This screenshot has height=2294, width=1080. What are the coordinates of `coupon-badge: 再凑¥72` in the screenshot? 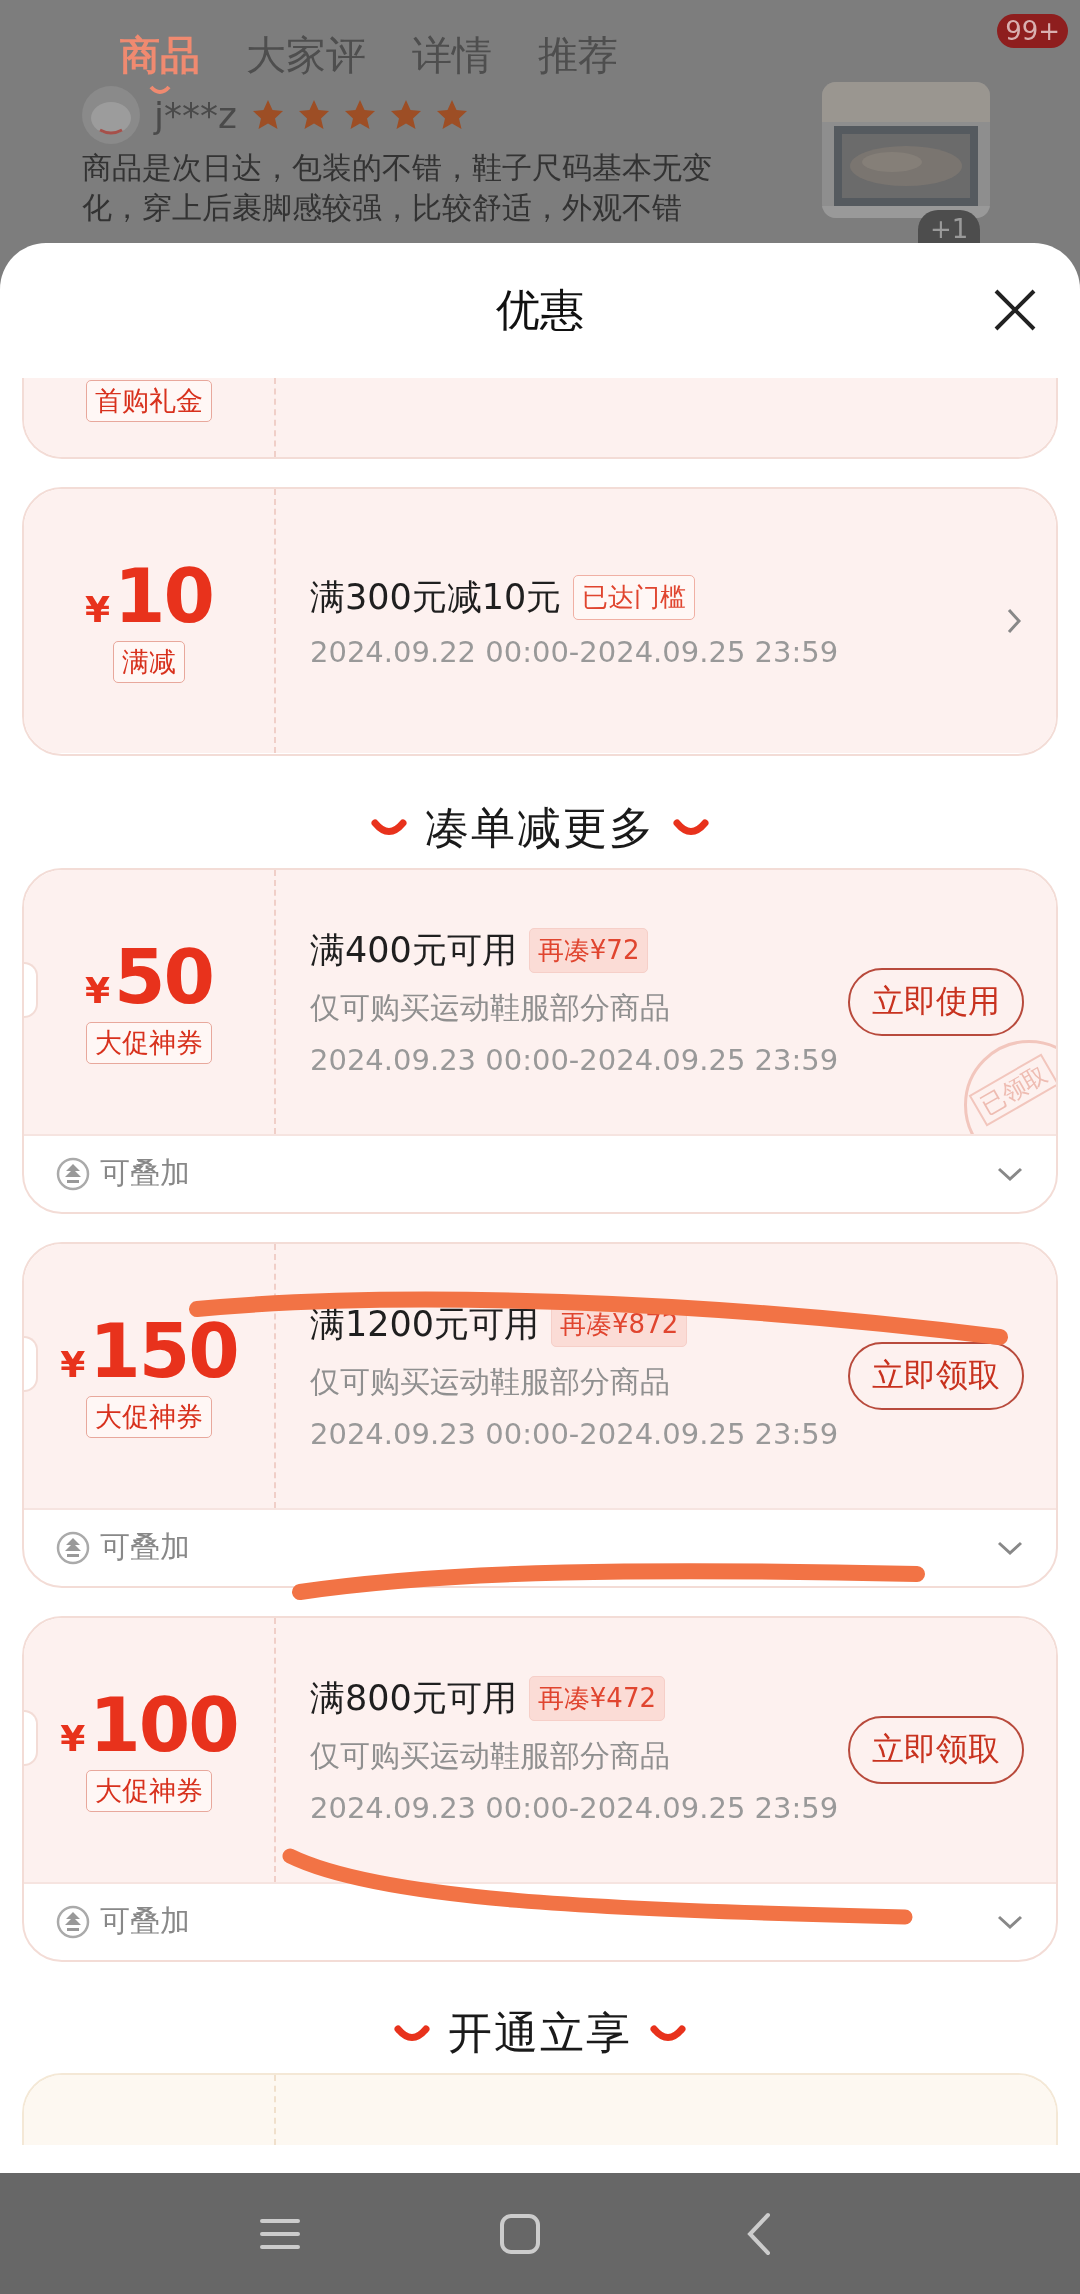 It's located at (588, 950).